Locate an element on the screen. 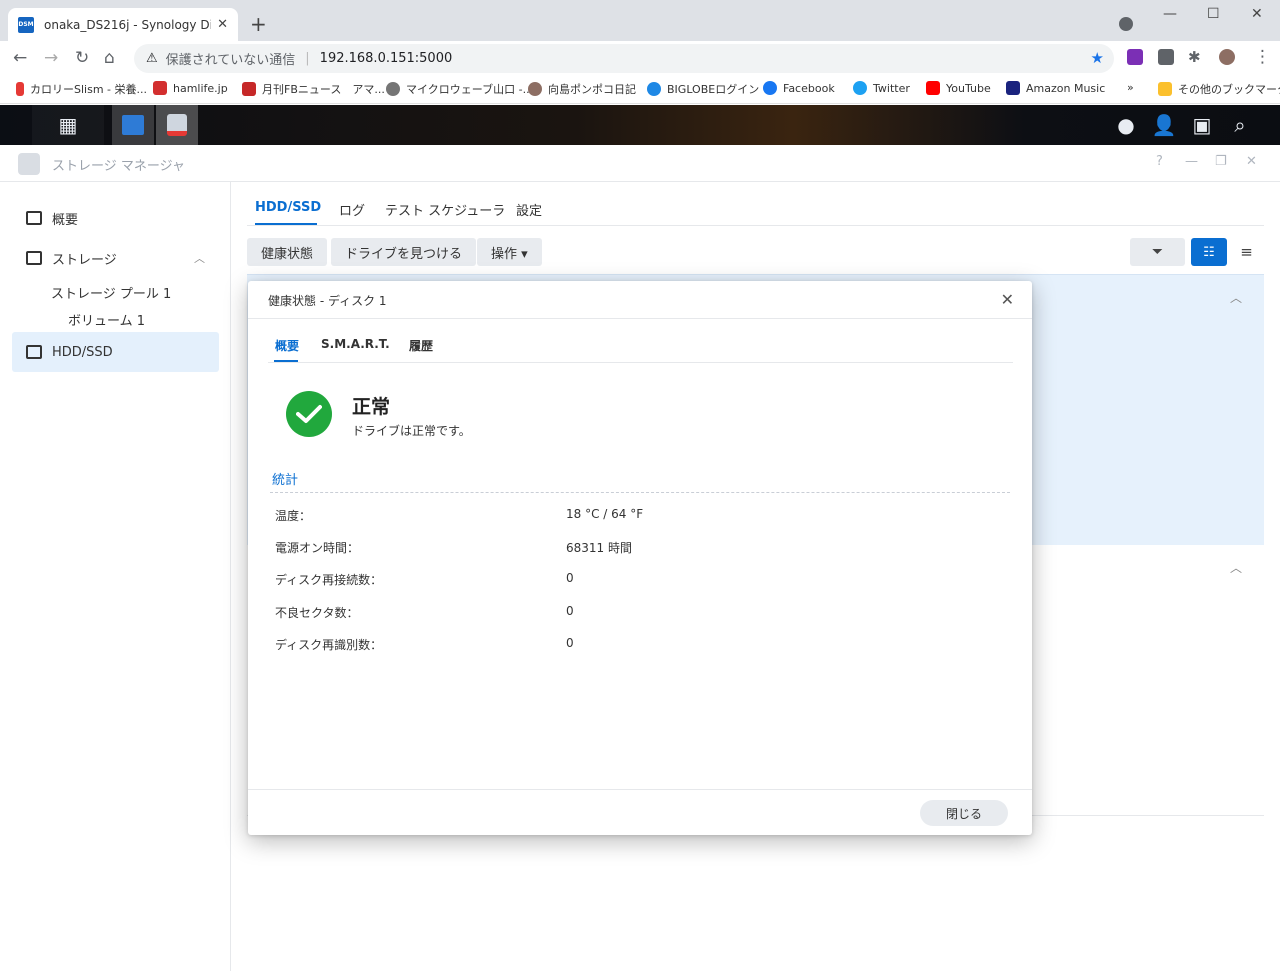 The height and width of the screenshot is (971, 1280). back-icon: ← is located at coordinates (20, 58).